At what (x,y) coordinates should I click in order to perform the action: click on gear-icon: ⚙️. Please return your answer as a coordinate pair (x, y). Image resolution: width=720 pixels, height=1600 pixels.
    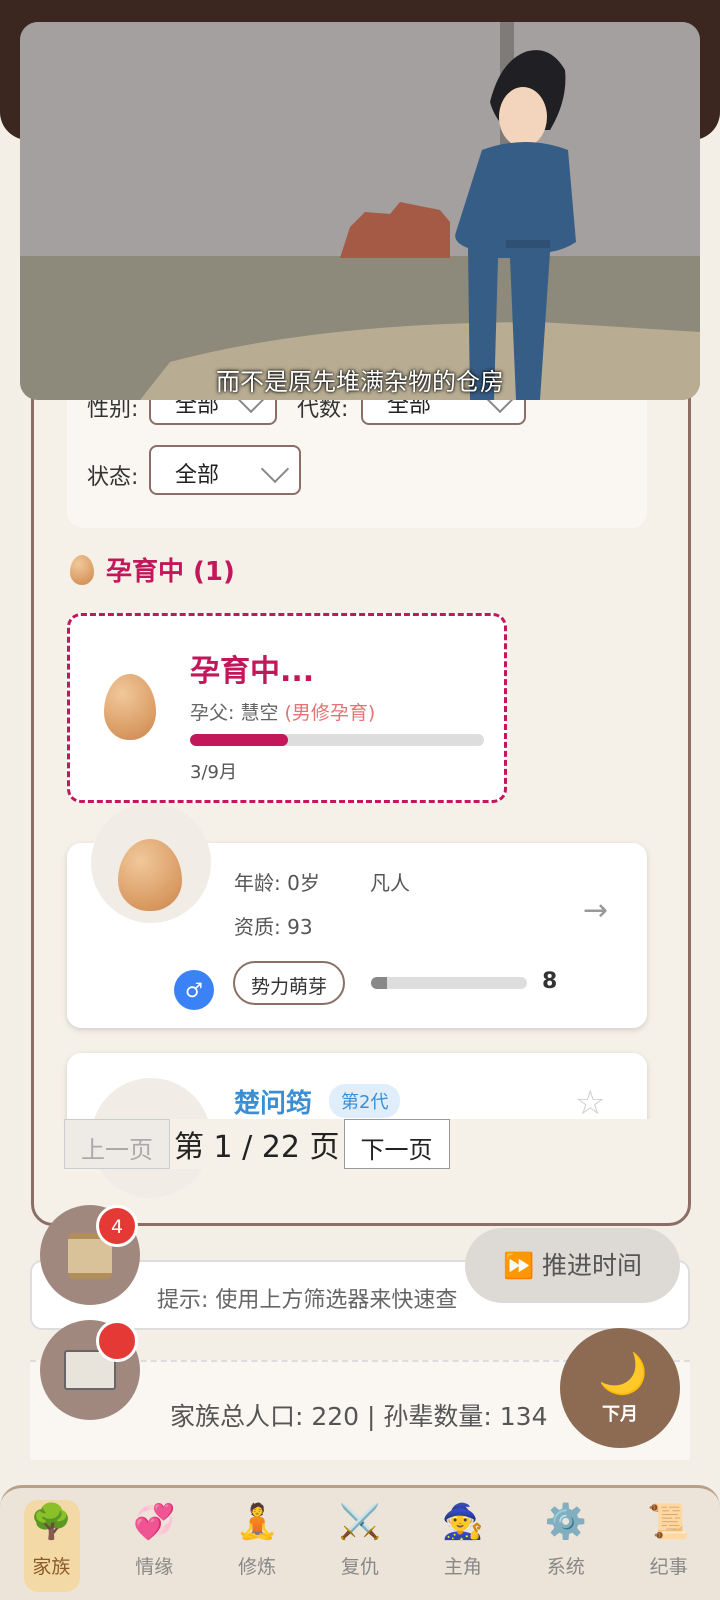
    Looking at the image, I should click on (565, 1522).